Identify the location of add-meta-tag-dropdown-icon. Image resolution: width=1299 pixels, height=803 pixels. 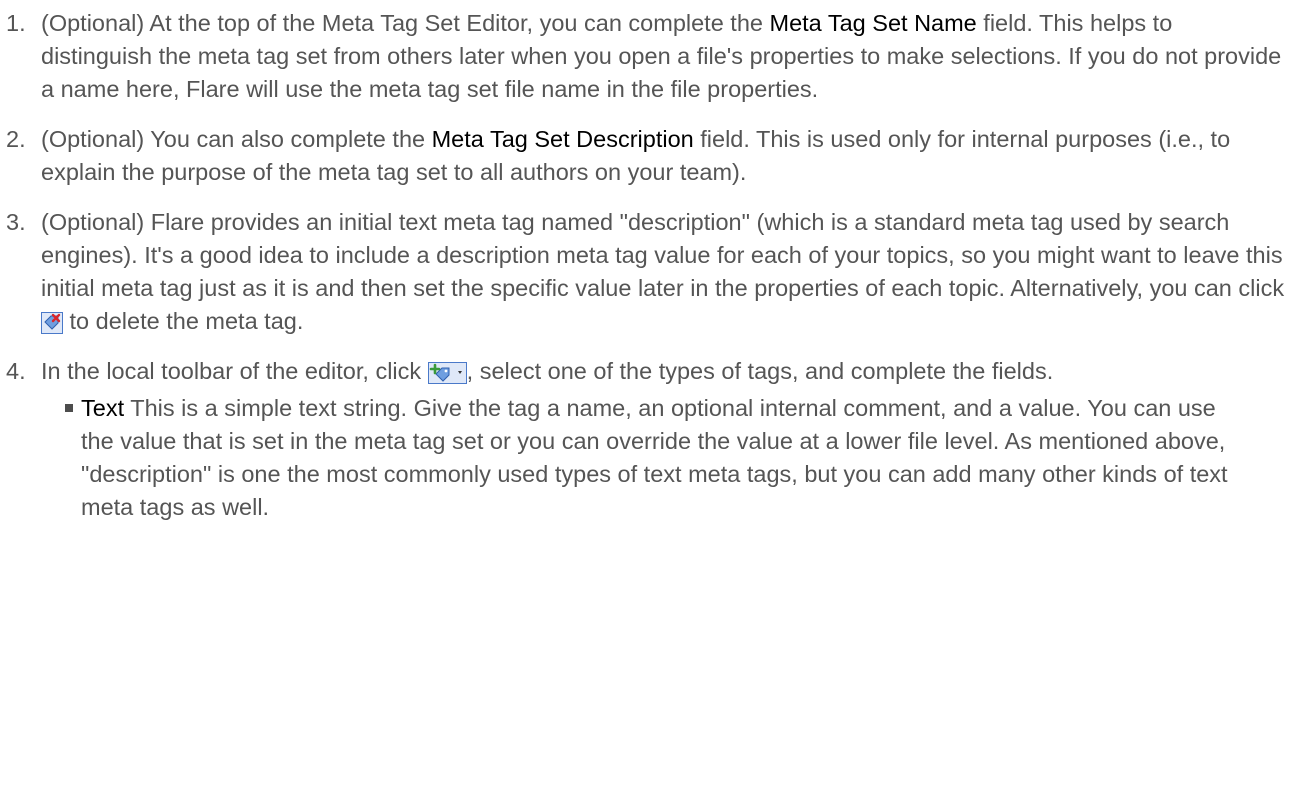
(447, 373).